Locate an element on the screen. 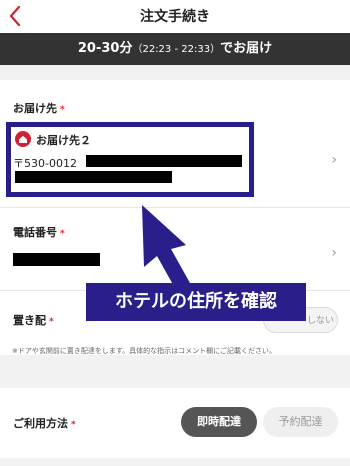  header-bar: 注文手続き is located at coordinates (175, 16).